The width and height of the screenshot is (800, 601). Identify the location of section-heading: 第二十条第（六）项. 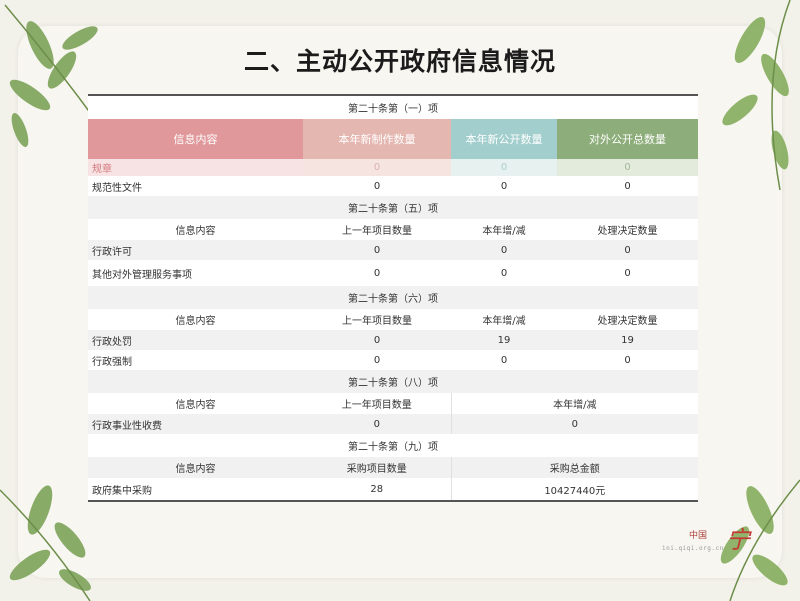
(393, 297).